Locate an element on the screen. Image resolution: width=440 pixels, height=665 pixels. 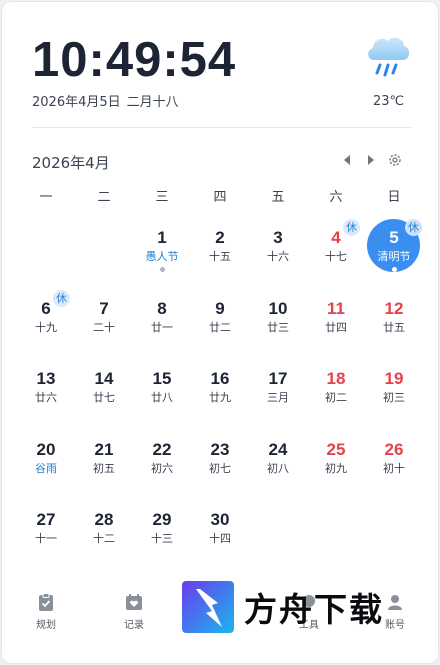
day-number: 16 is located at coordinates (220, 379).